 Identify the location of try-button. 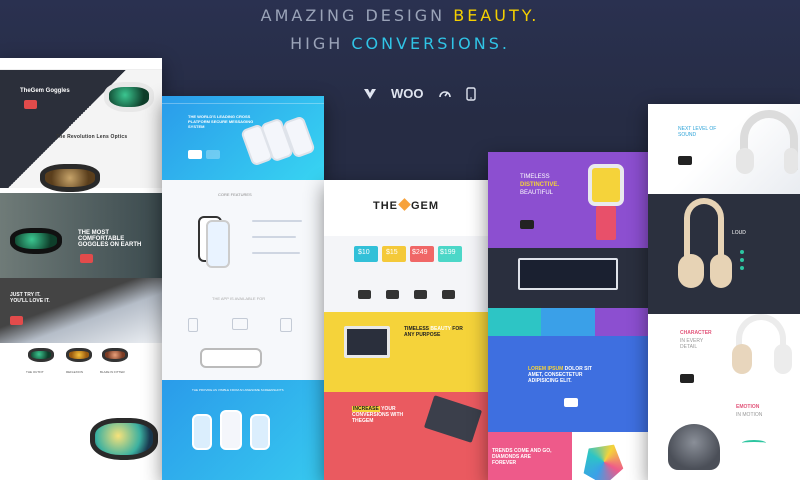
(17, 320).